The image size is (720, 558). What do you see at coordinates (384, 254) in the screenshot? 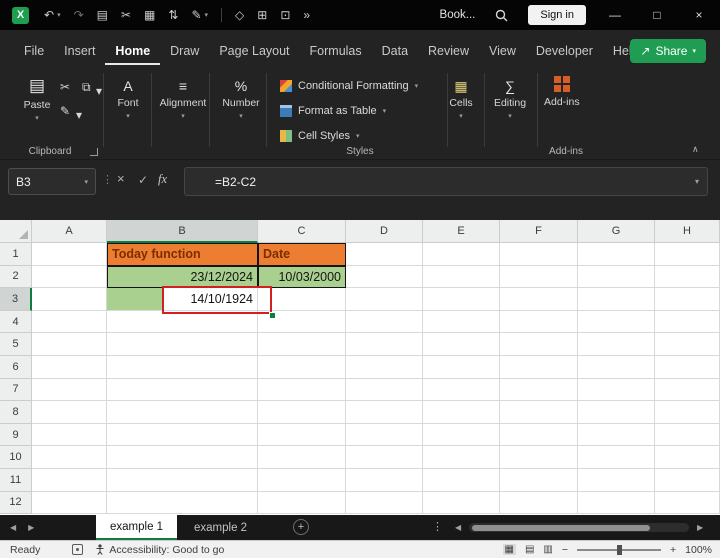
I see `cell-D1` at bounding box center [384, 254].